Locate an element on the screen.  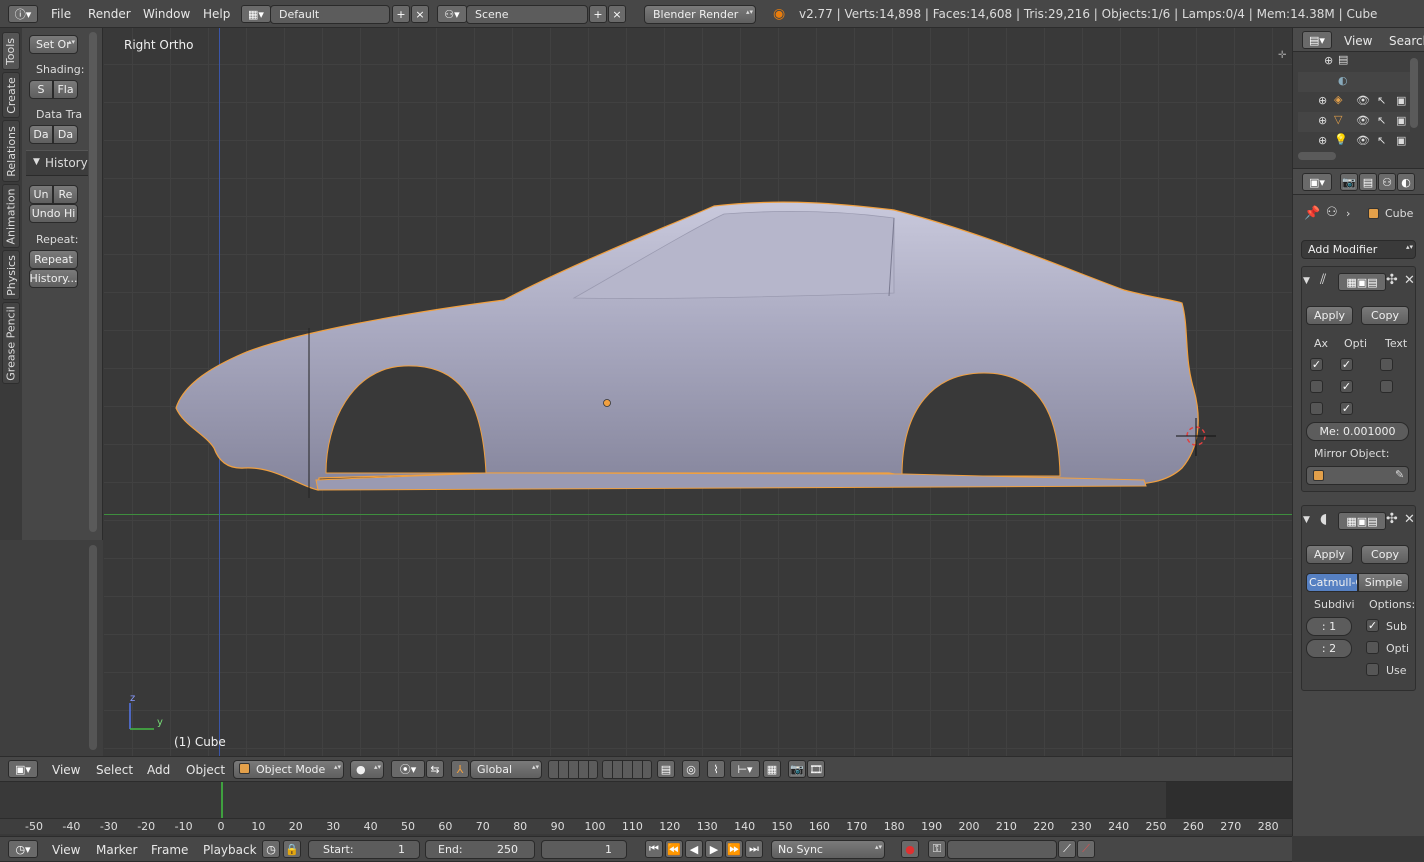
scene-tab-icon: ⚇ is located at coordinates (1387, 182).